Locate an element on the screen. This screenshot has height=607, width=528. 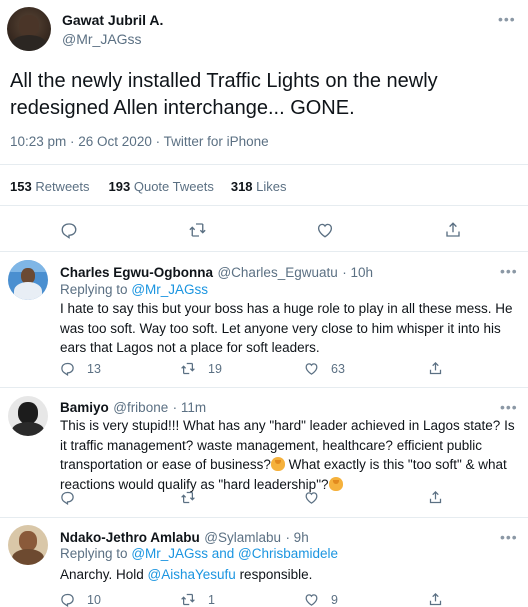
reply-author-handle: @fribone is located at coordinates (140, 407).